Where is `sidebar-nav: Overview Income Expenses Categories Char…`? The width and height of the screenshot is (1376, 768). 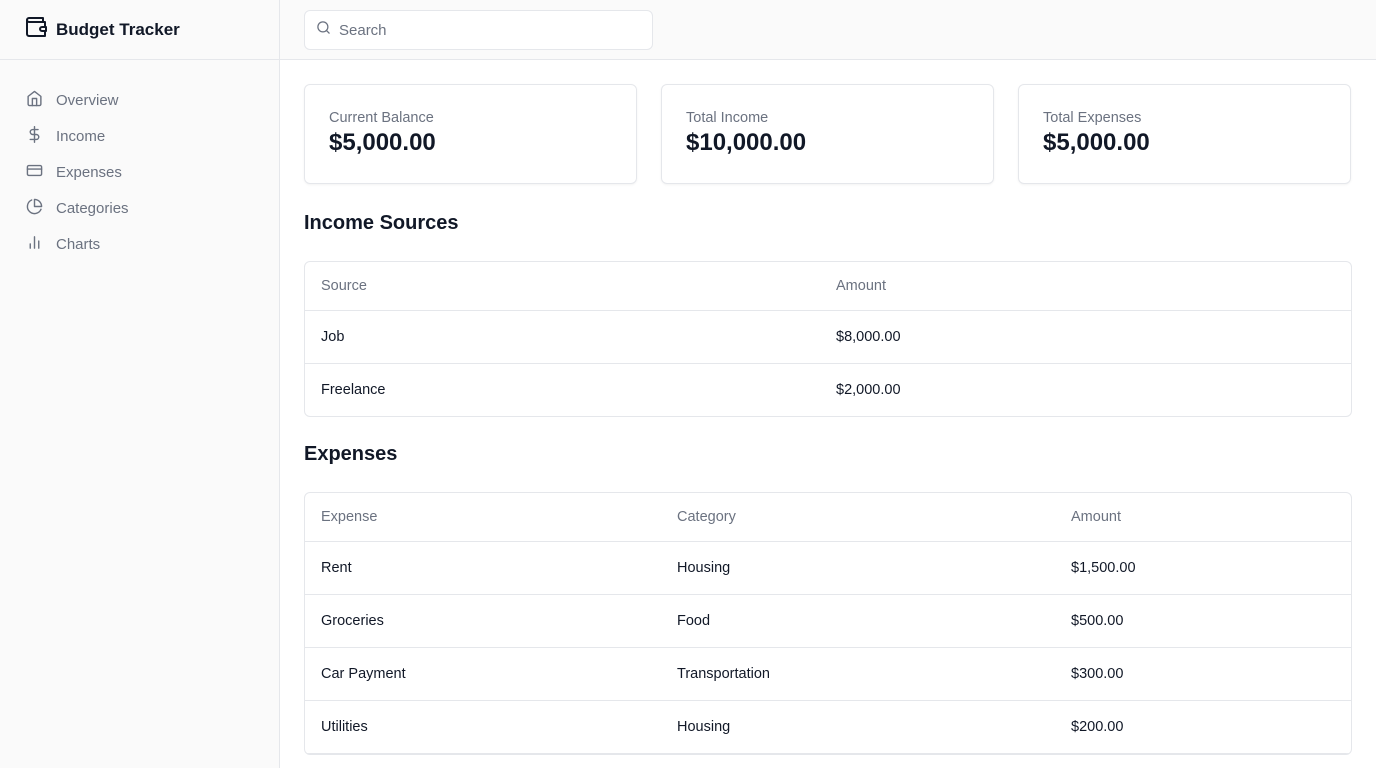 sidebar-nav: Overview Income Expenses Categories Char… is located at coordinates (139, 161).